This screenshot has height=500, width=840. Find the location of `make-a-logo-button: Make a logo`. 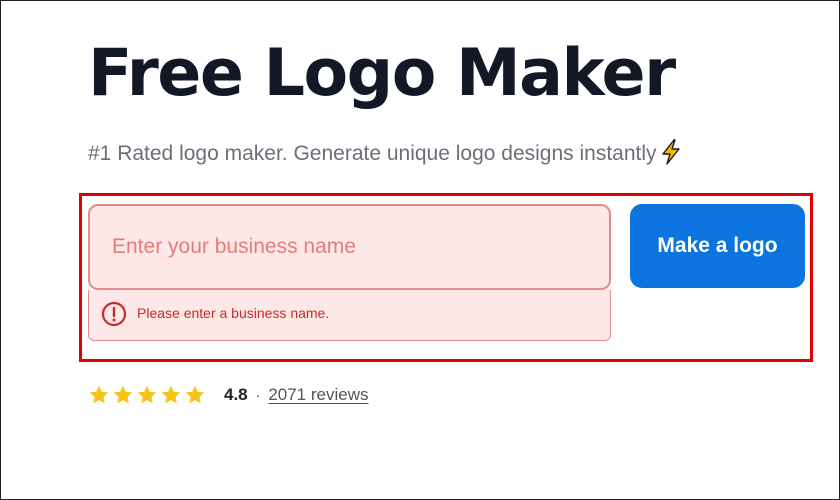

make-a-logo-button: Make a logo is located at coordinates (717, 246).